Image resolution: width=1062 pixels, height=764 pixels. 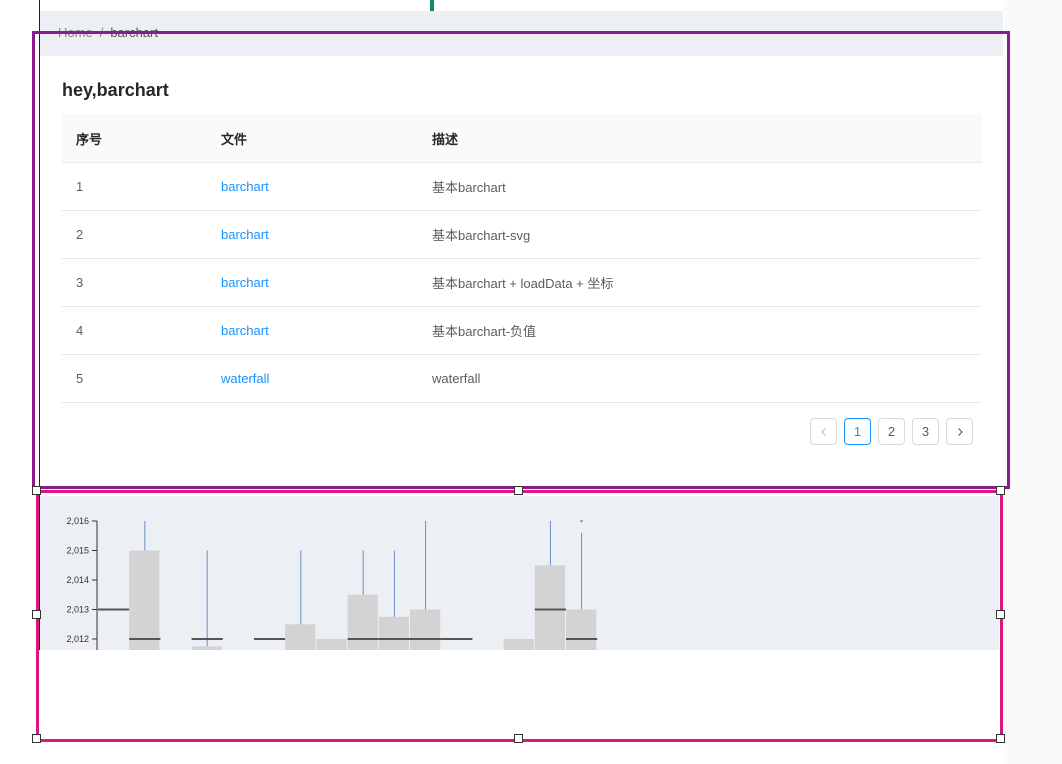 What do you see at coordinates (518, 738) in the screenshot?
I see `resize-handle-bottom` at bounding box center [518, 738].